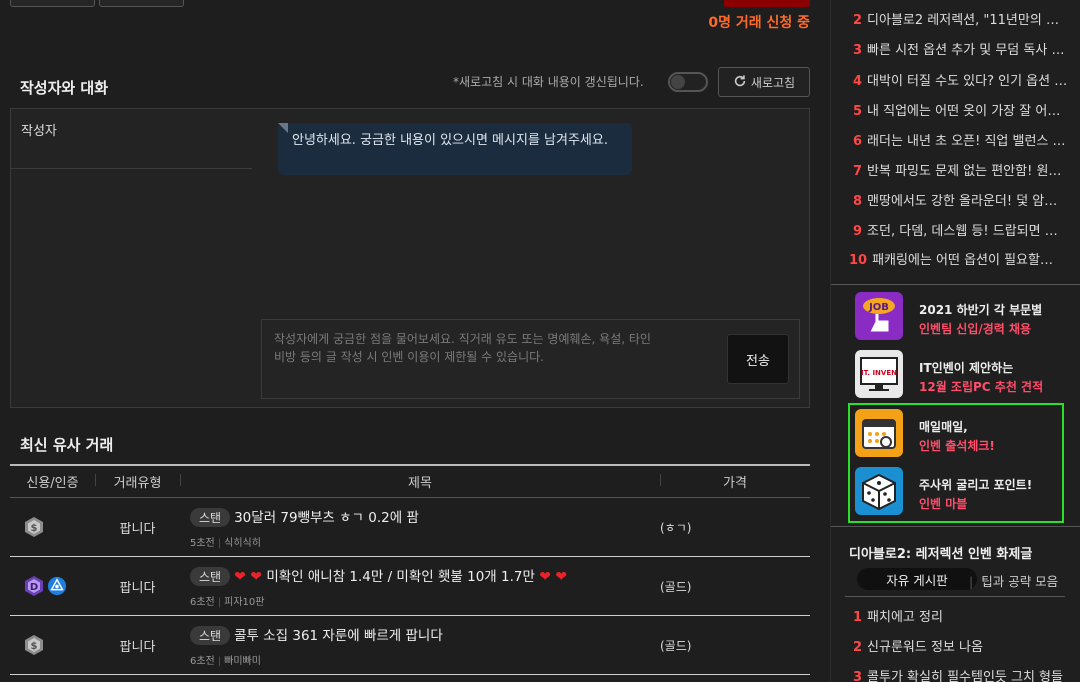 This screenshot has width=1080, height=682. Describe the element at coordinates (957, 446) in the screenshot. I see `promo-line2: 인벤 출석체크!` at that location.